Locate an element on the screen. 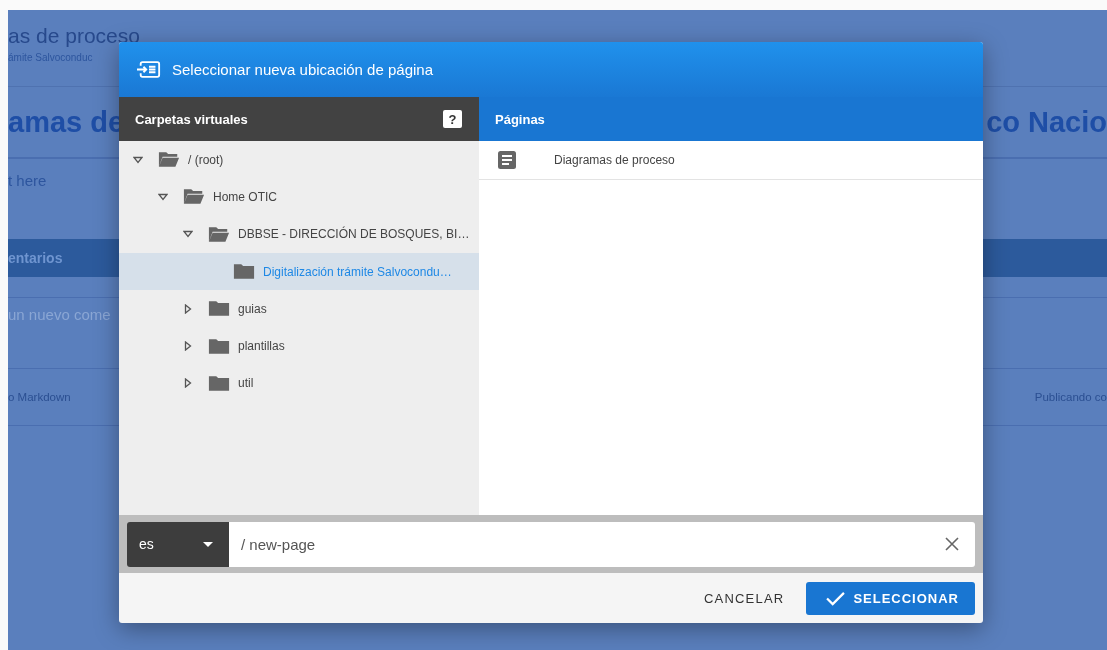 This screenshot has height=650, width=1107. document-icon is located at coordinates (507, 160).